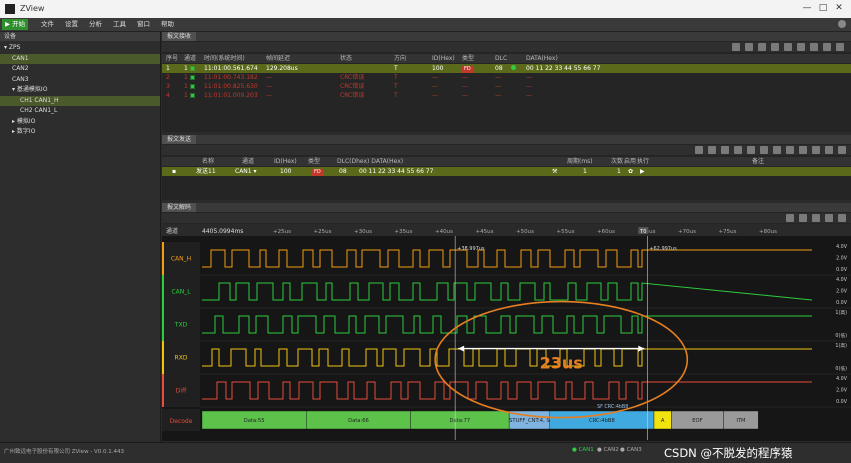 This screenshot has width=851, height=463. I want to click on tree-item: CAN1, so click(80, 58).